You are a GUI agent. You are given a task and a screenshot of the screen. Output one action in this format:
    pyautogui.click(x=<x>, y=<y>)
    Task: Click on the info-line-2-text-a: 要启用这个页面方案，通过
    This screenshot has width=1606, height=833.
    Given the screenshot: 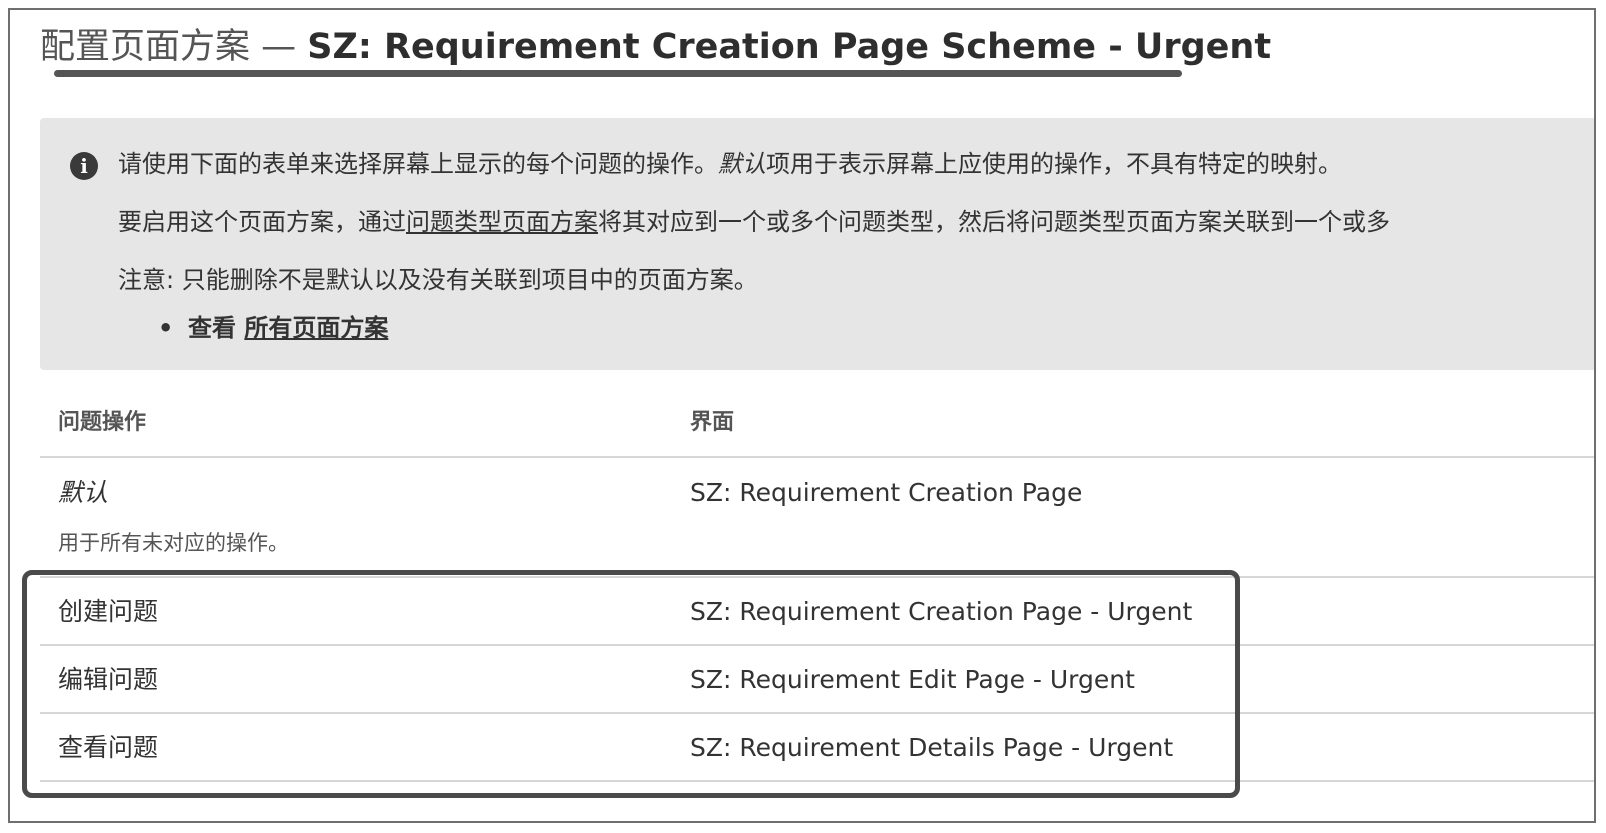 What is the action you would take?
    pyautogui.click(x=262, y=222)
    